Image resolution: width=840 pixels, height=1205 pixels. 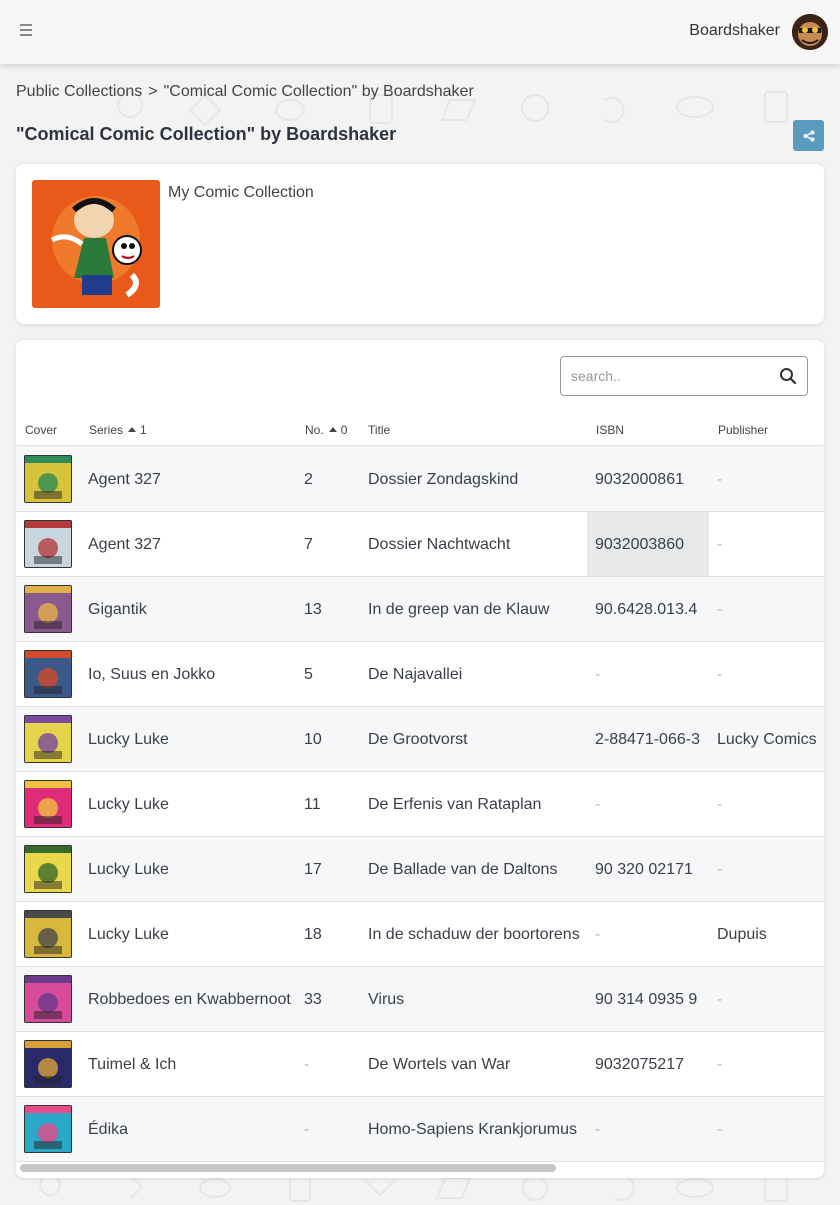 I want to click on collection-description: My Comic Collection, so click(x=241, y=192).